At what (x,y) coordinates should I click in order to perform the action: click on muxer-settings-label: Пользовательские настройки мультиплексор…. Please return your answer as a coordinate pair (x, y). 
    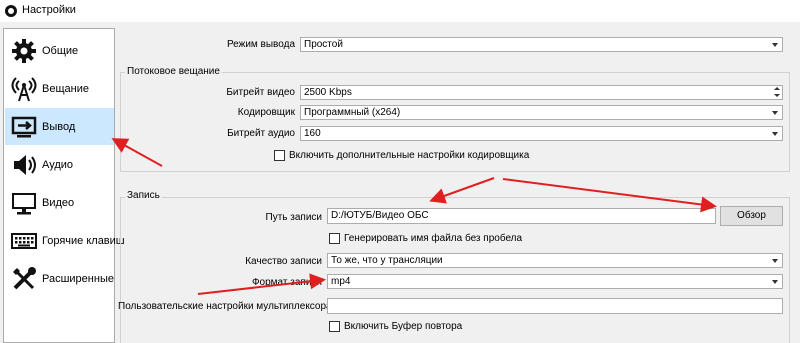
    Looking at the image, I should click on (225, 306).